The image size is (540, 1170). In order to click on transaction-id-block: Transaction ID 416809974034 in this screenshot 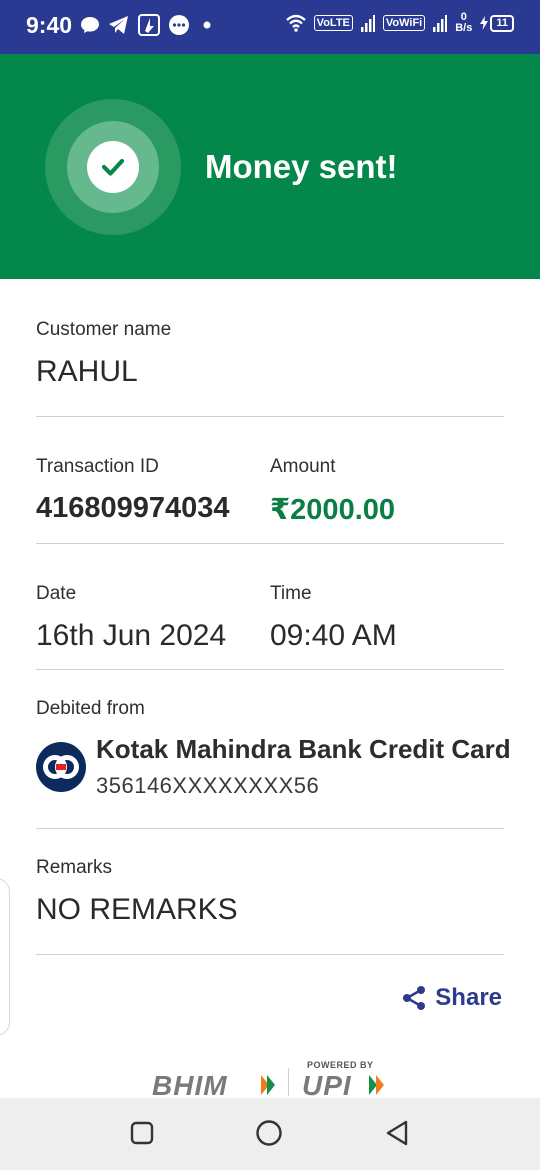, I will do `click(153, 499)`.